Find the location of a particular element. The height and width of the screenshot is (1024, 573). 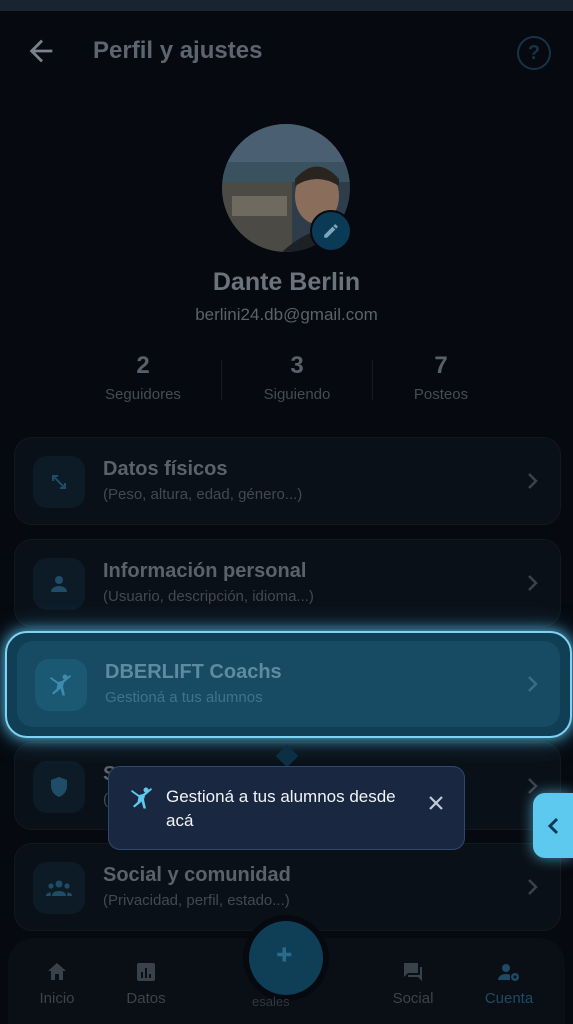

menu-item-title: DBERLIFT Coachs is located at coordinates (193, 672).